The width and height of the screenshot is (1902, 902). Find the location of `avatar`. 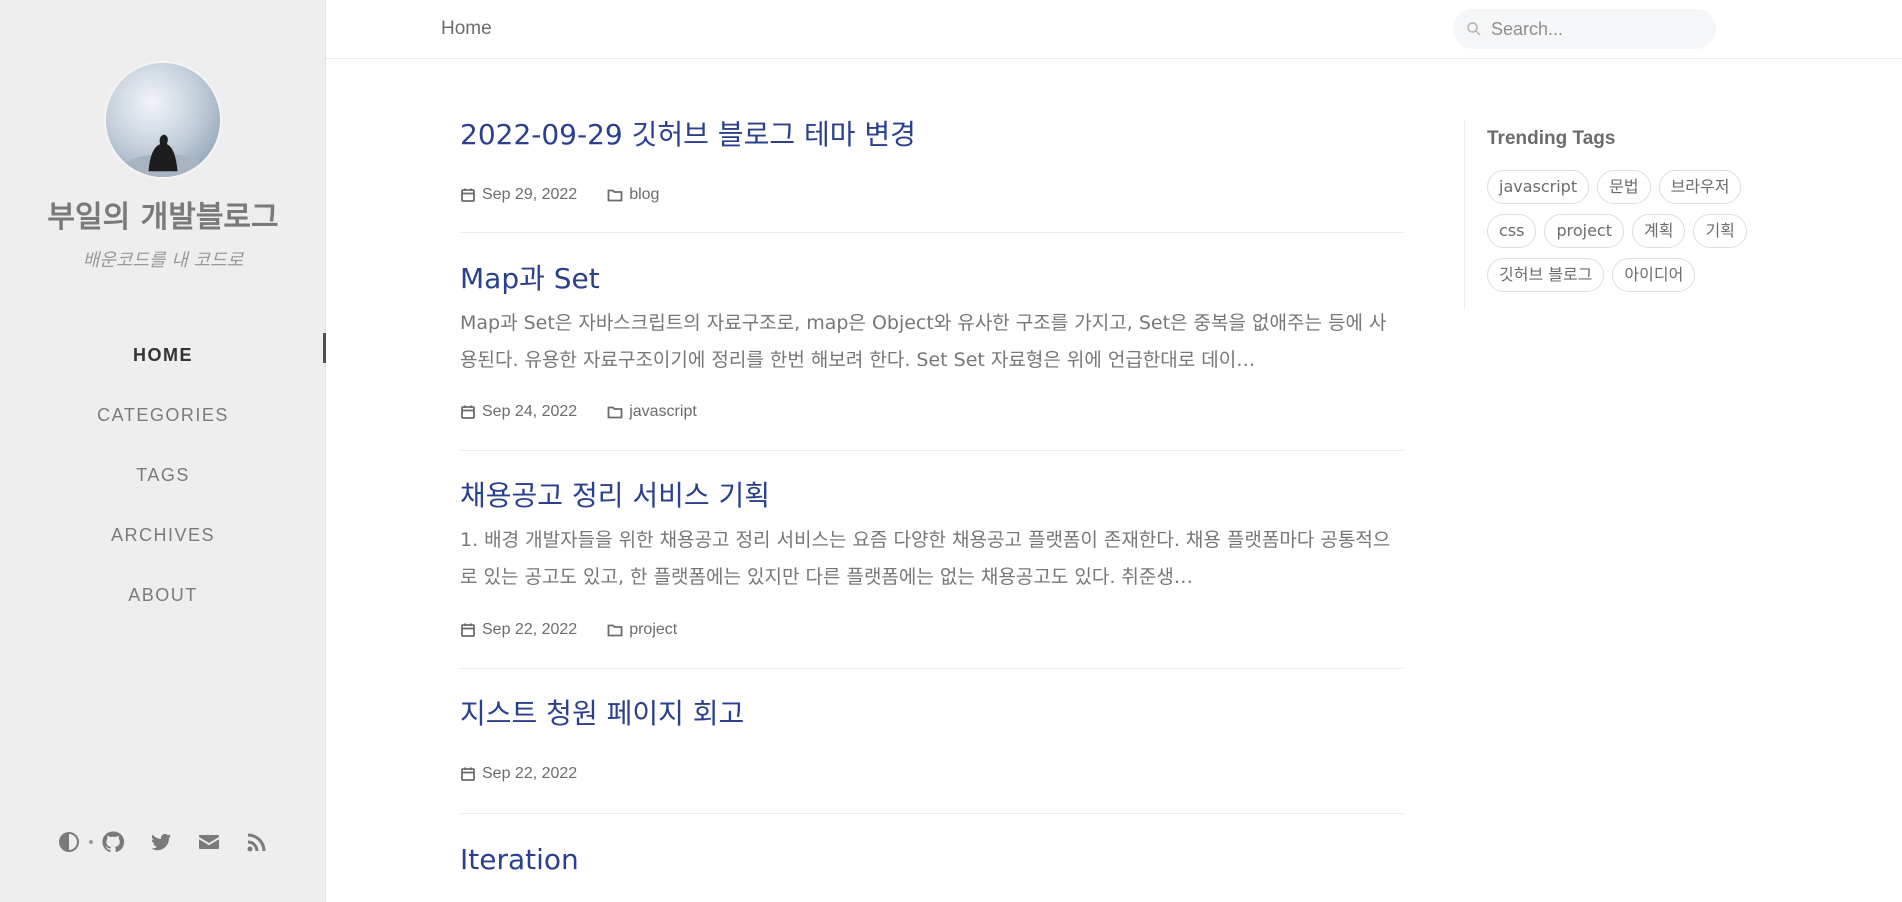

avatar is located at coordinates (163, 120).